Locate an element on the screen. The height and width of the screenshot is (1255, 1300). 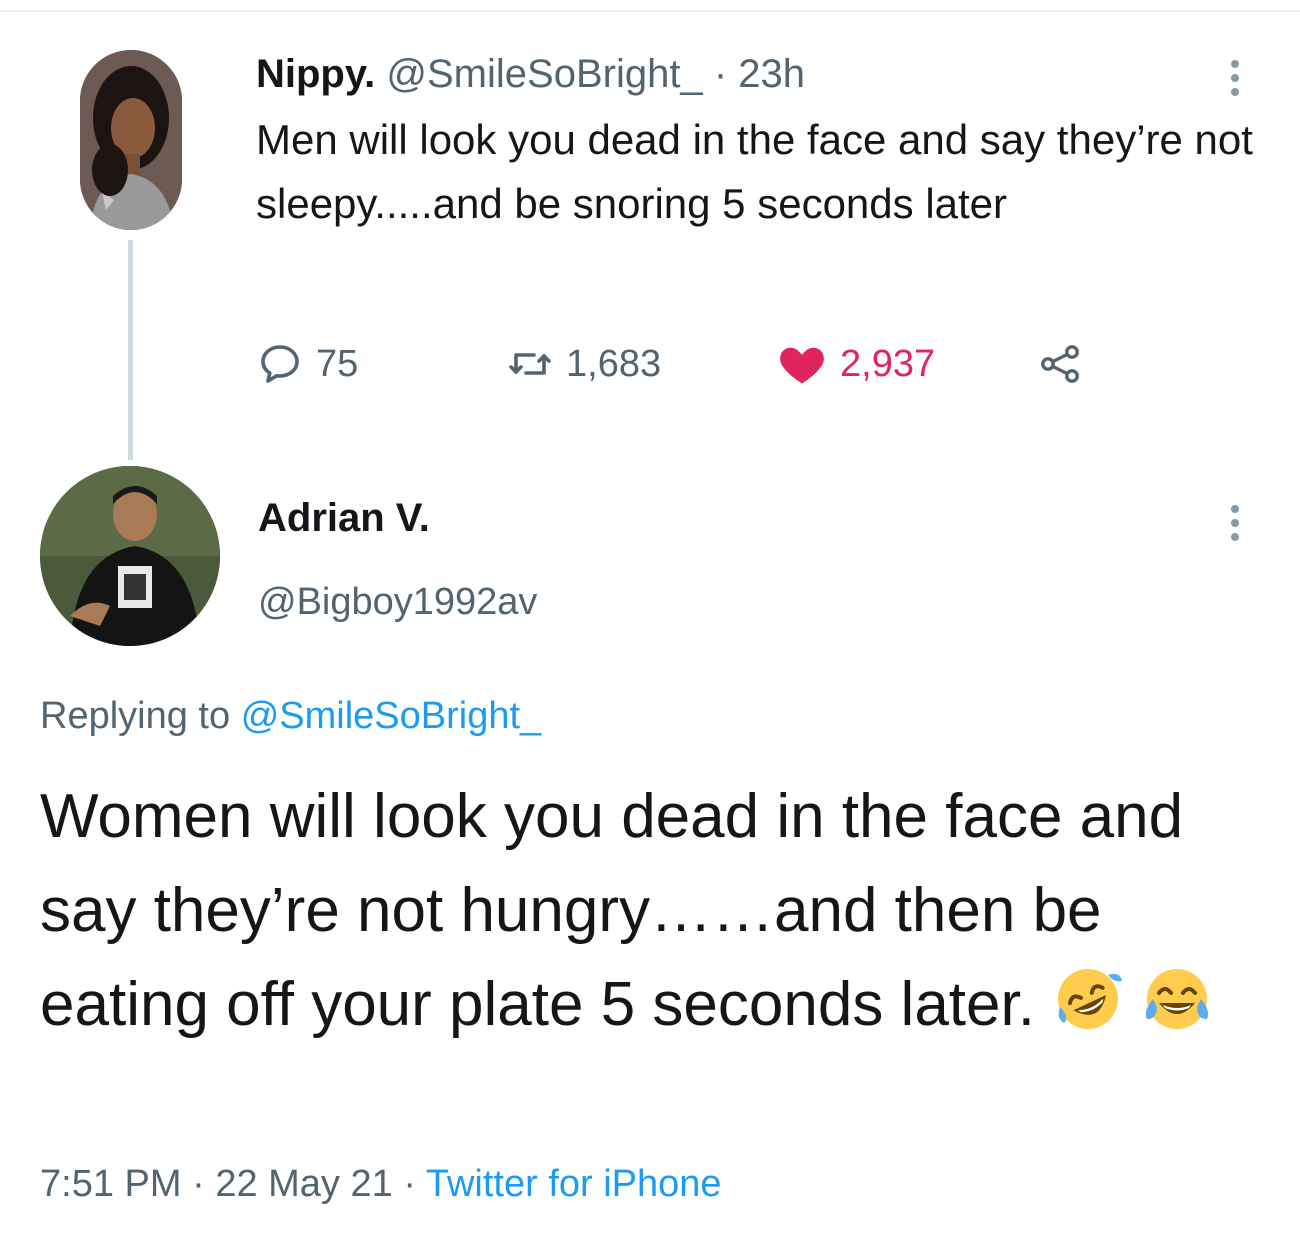
like-button: 2,937 is located at coordinates (855, 364).